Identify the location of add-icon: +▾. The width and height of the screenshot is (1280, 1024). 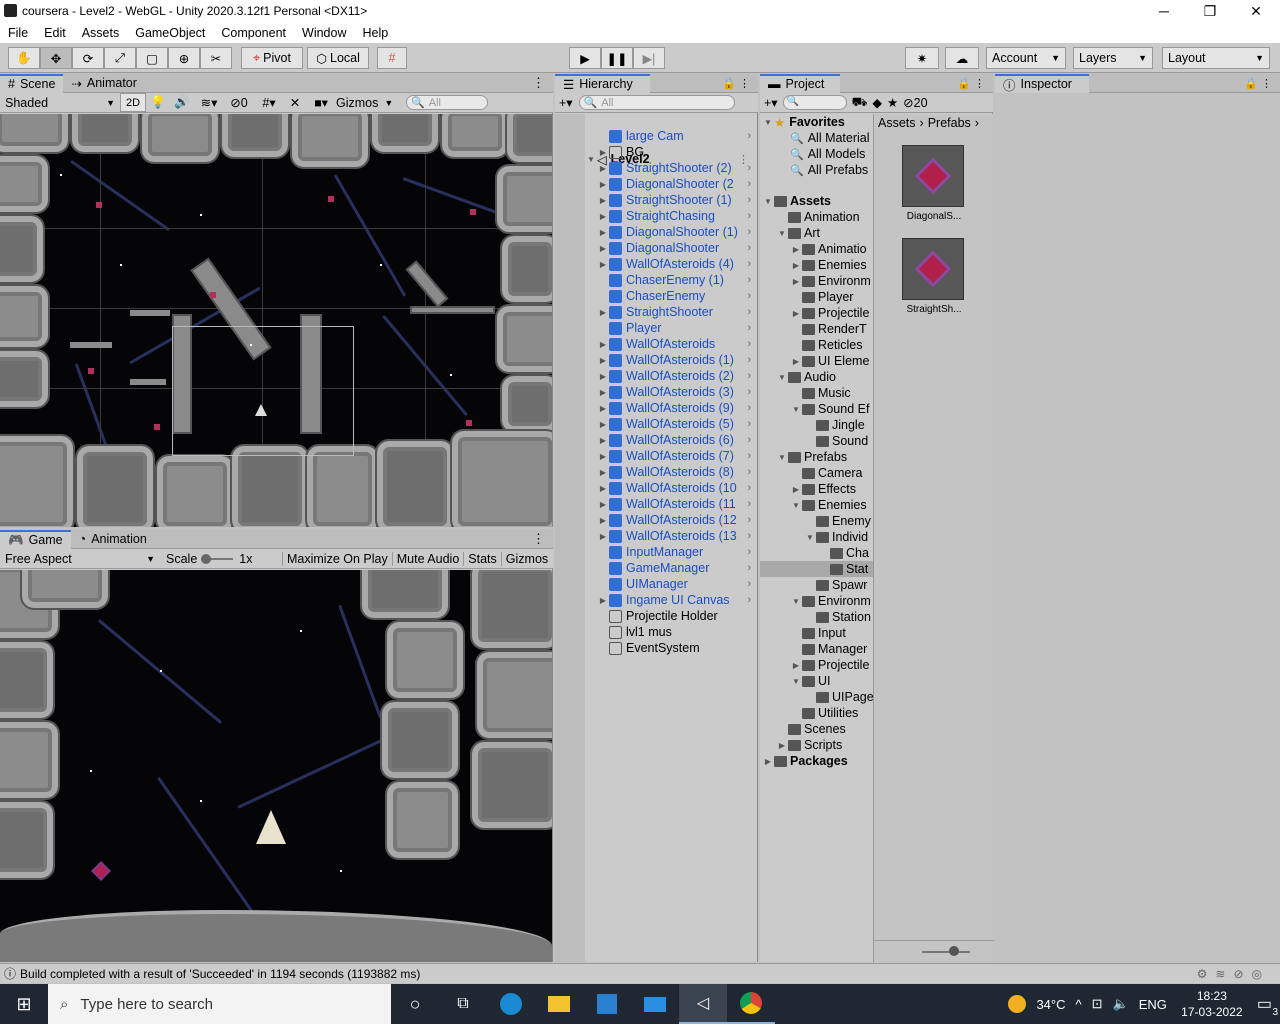
(566, 102).